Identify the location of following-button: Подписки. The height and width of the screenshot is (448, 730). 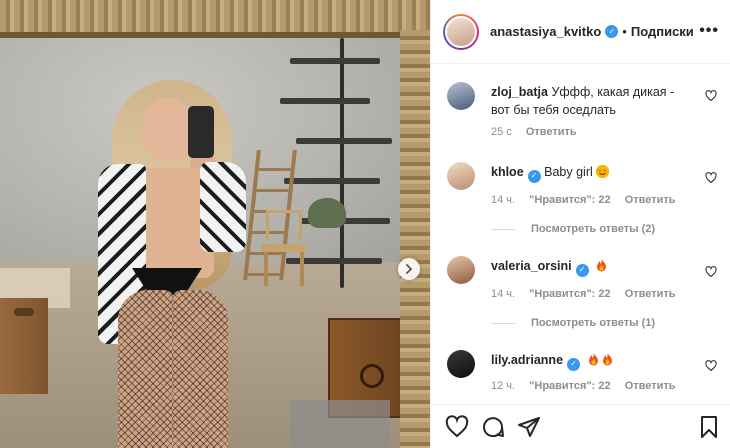
(662, 31).